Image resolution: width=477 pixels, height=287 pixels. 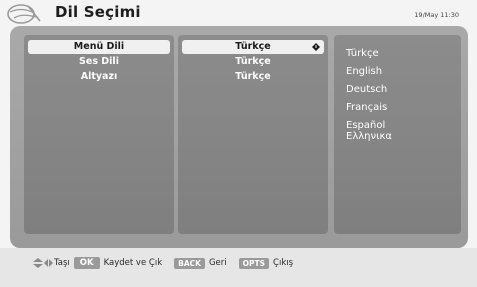 I want to click on ok-hint-label: Kaydet ve Çık, so click(x=133, y=263).